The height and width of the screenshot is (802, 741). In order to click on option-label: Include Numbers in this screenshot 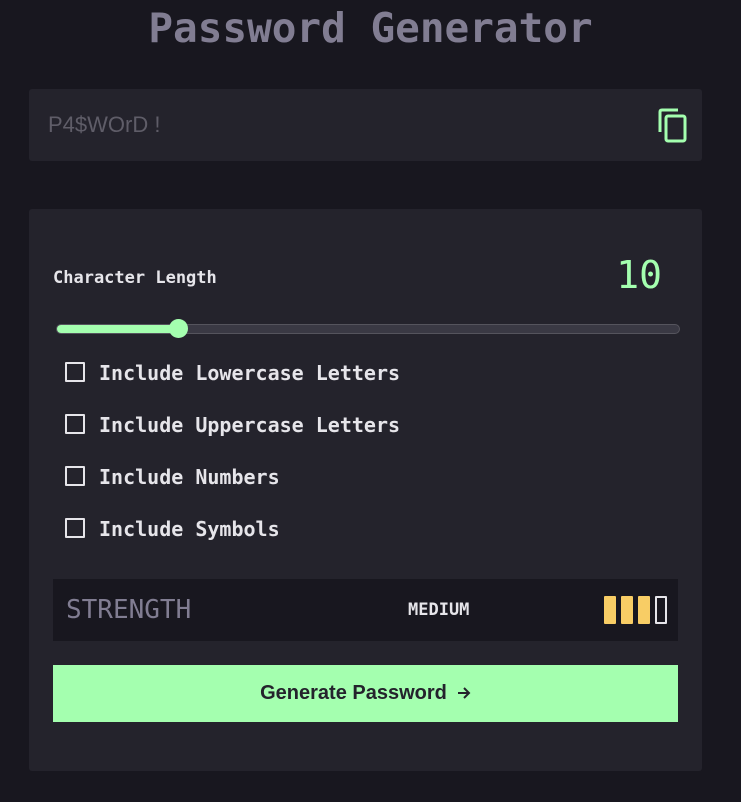, I will do `click(189, 477)`.